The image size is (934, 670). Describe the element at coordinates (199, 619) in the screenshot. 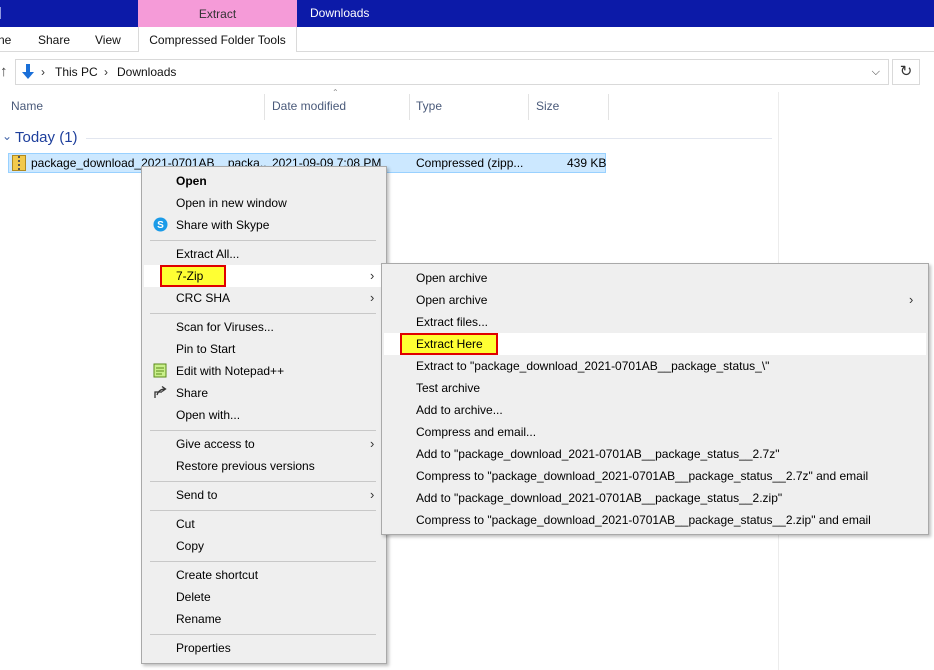

I see `menu-item-label: Rename` at that location.